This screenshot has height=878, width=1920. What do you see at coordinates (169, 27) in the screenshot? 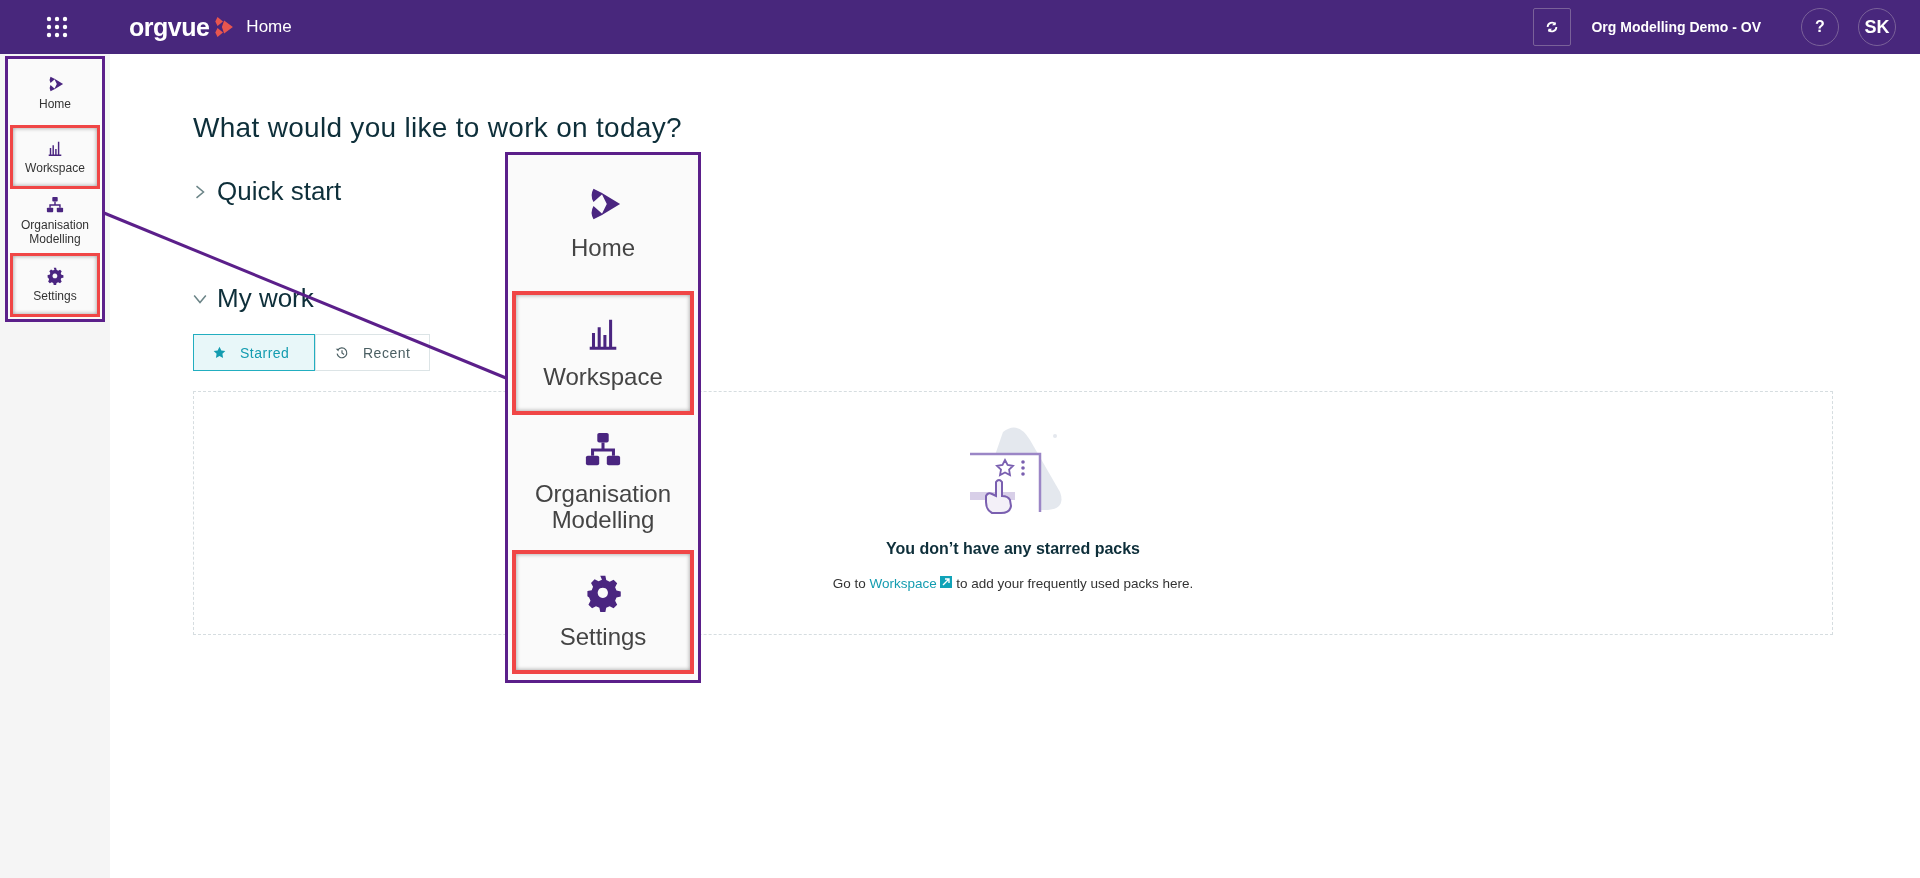
I see `logo-text: orgvue` at bounding box center [169, 27].